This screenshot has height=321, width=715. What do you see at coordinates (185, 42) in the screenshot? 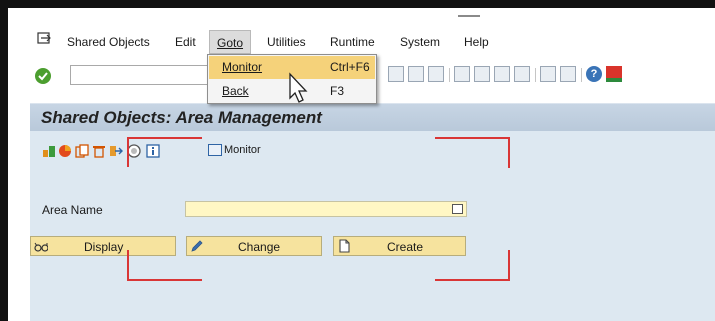
I see `menu-edit: Edit` at bounding box center [185, 42].